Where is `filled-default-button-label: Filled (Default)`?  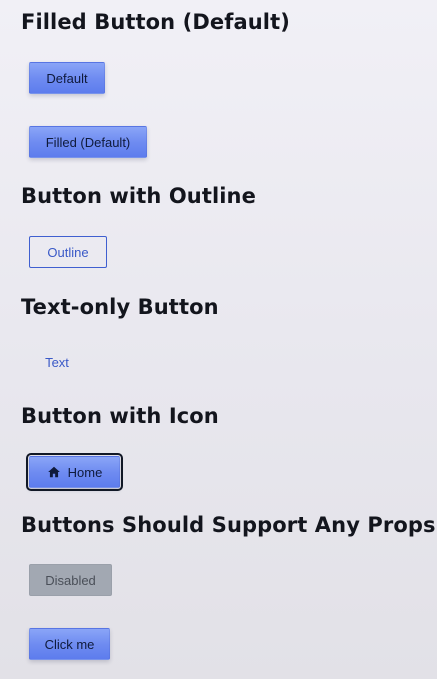
filled-default-button-label: Filled (Default) is located at coordinates (88, 142).